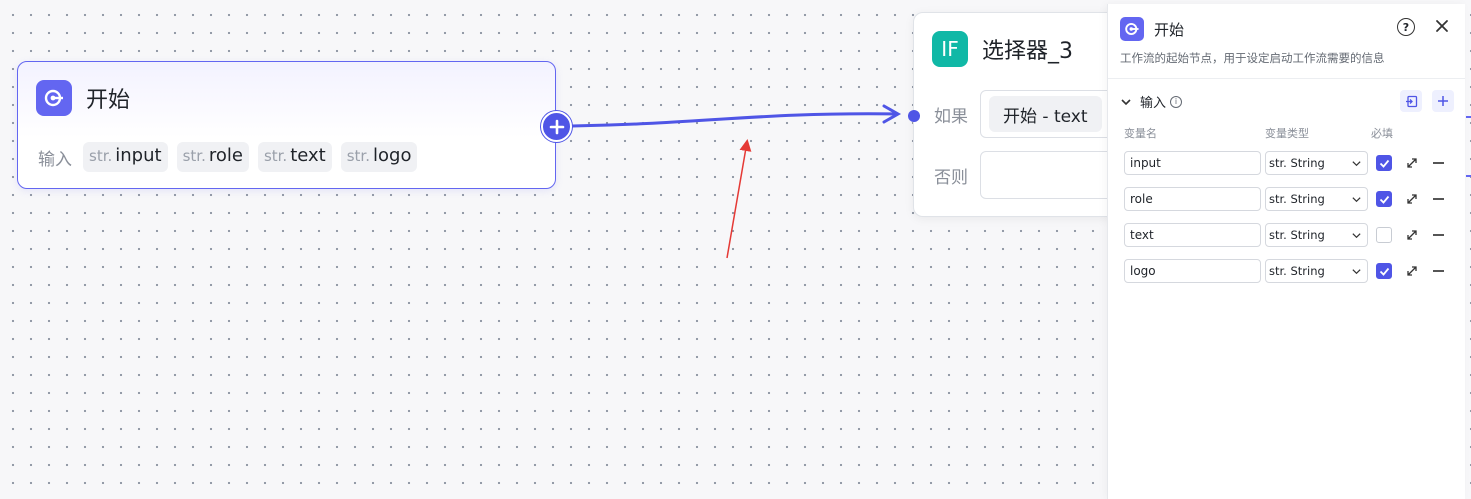 The width and height of the screenshot is (1471, 499). I want to click on variable-name-field: text, so click(1192, 235).